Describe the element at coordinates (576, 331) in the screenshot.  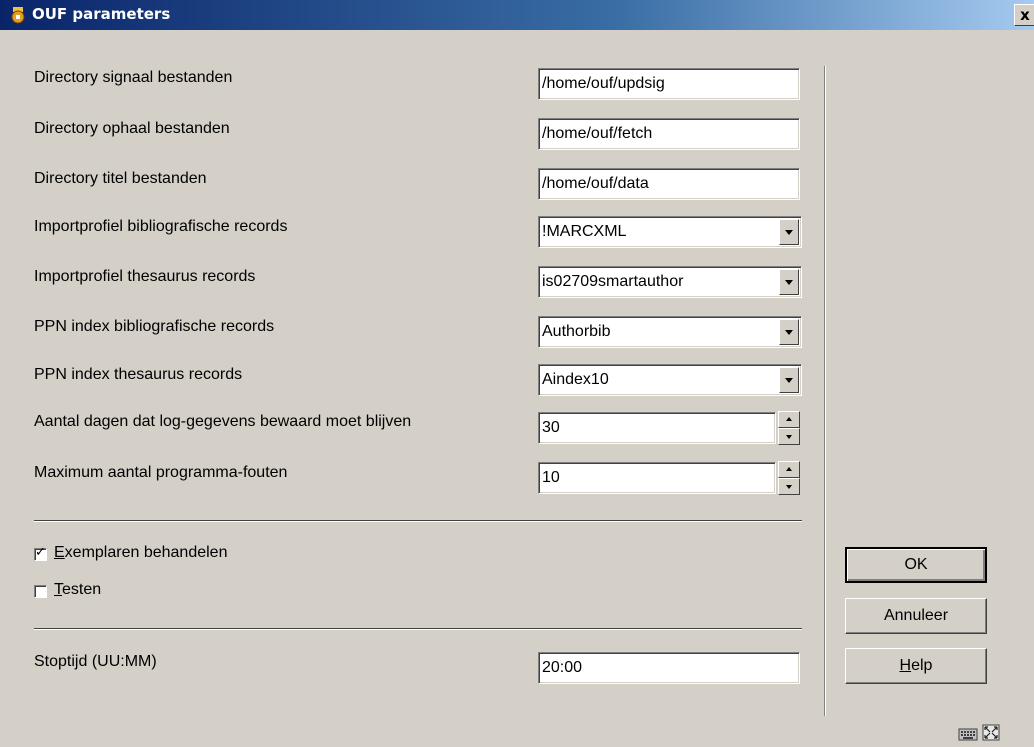
I see `ppn-biblio-value: Authorbib` at that location.